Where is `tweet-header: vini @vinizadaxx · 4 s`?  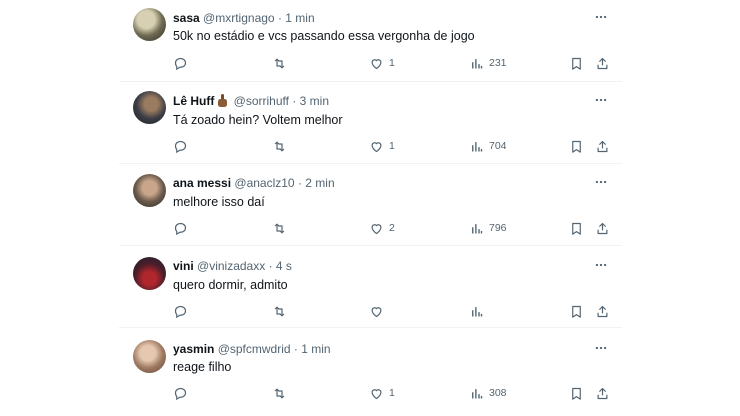 tweet-header: vini @vinizadaxx · 4 s is located at coordinates (232, 266).